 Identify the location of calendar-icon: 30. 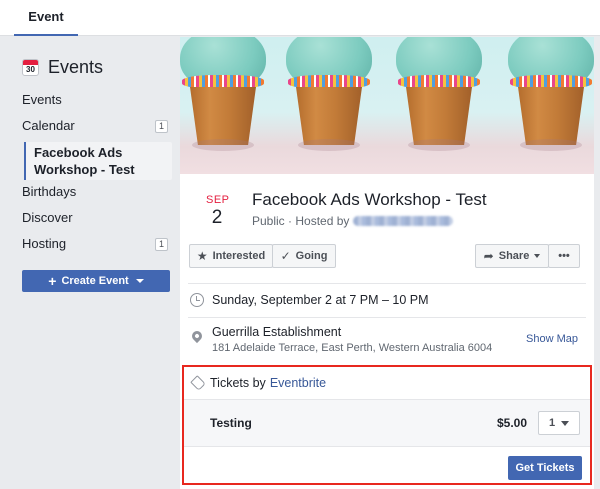
(30, 67).